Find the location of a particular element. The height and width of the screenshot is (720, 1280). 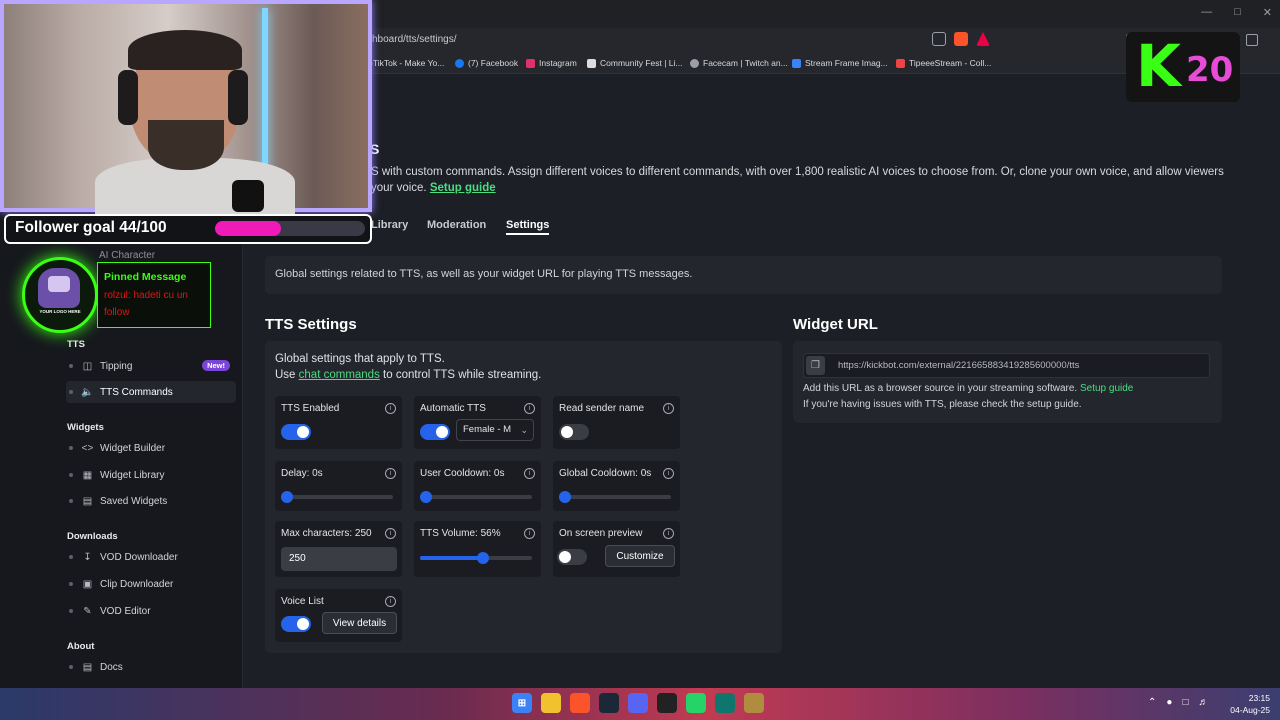

chat-commands-link: chat commands is located at coordinates (339, 375).